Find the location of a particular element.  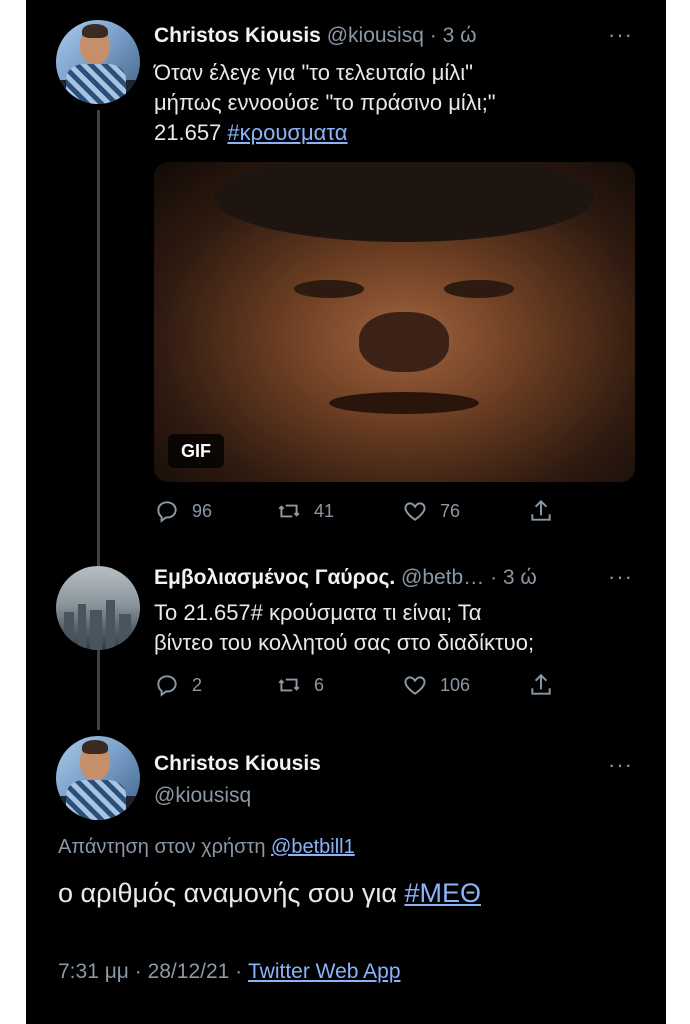

tweet3-timestamp: 7:31 μμ · 28/12/21 · is located at coordinates (153, 971).